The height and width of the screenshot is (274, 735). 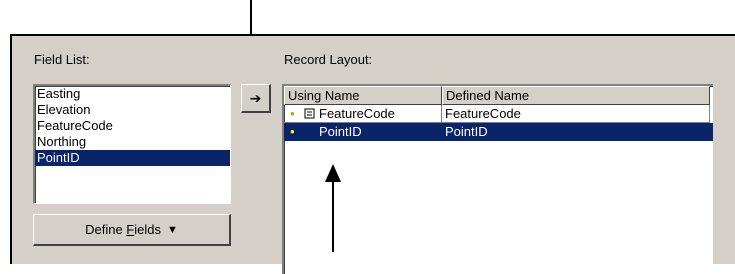 I want to click on annotation-arrow-bottom, so click(x=333, y=208).